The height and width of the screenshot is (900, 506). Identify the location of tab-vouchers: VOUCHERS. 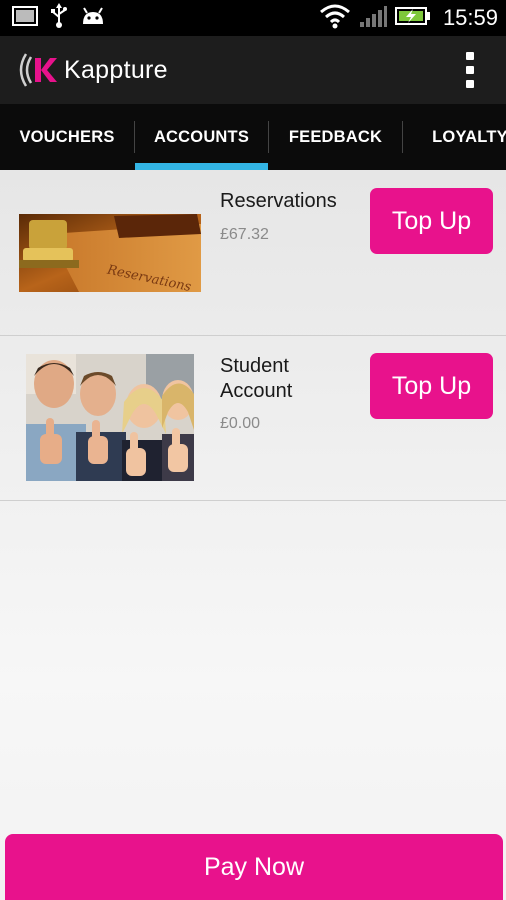
(67, 137).